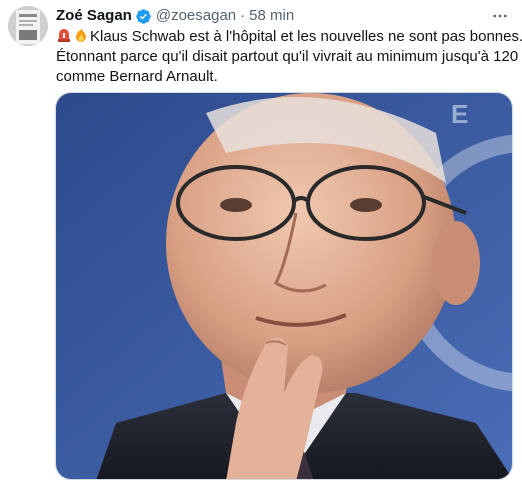  What do you see at coordinates (271, 16) in the screenshot?
I see `timestamp: 58 min` at bounding box center [271, 16].